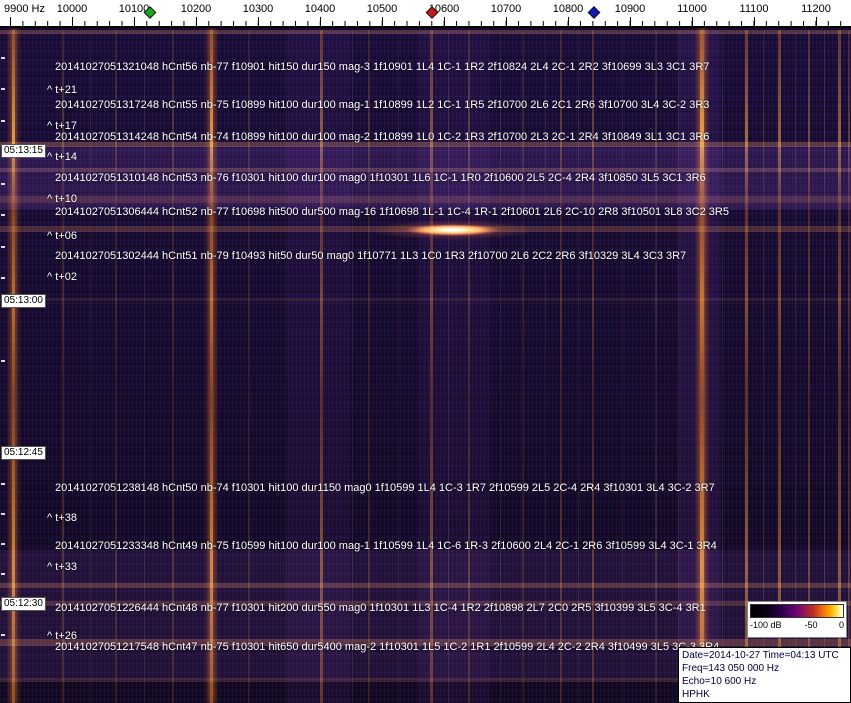  I want to click on ruler-label: 11100, so click(754, 9).